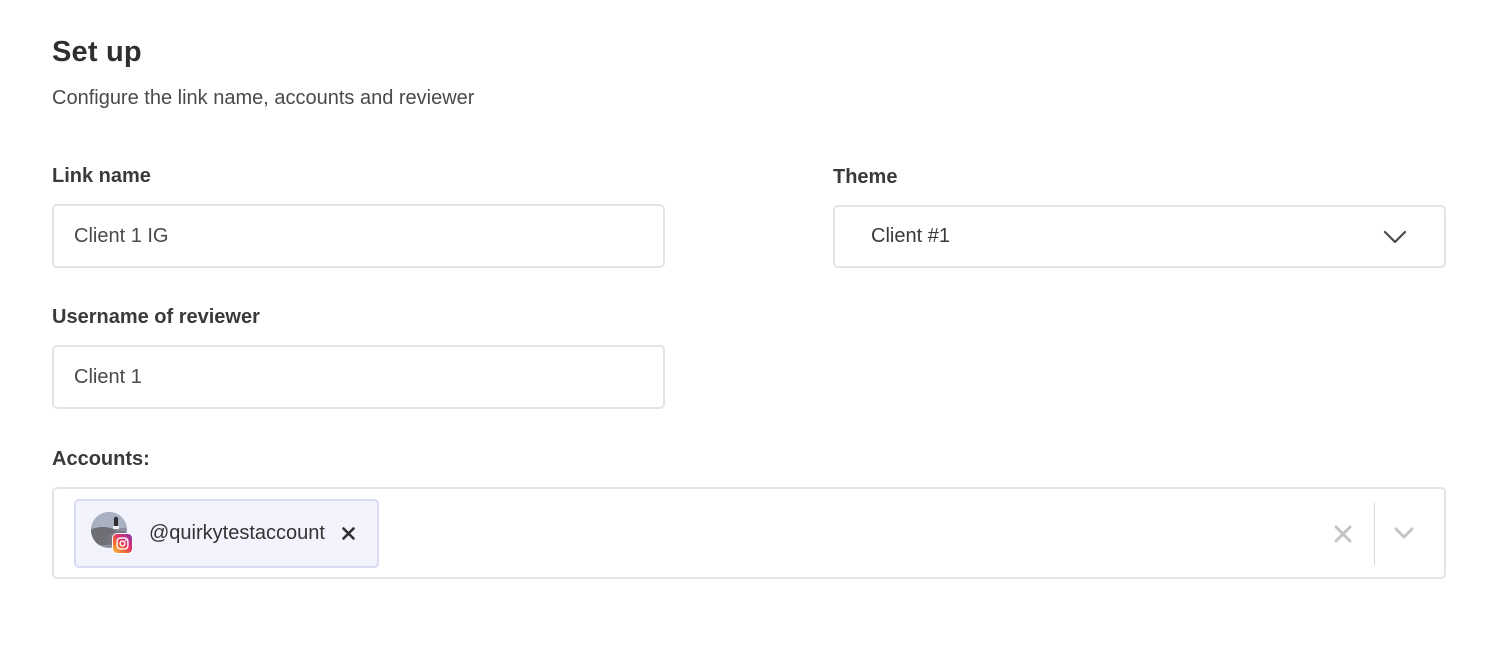 This screenshot has height=648, width=1494. I want to click on reviewer-label: Username of reviewer, so click(156, 317).